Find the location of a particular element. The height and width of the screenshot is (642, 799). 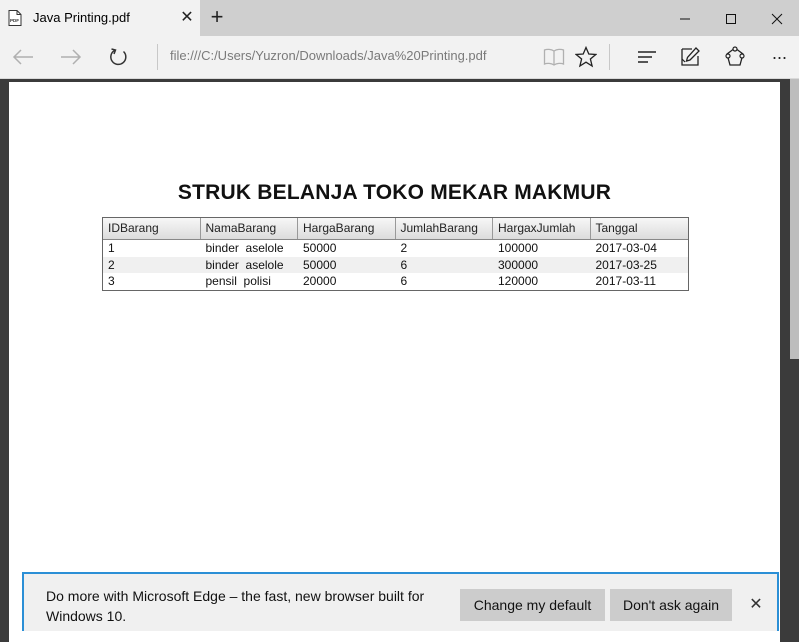

change-default-button: Change my default is located at coordinates (532, 605).